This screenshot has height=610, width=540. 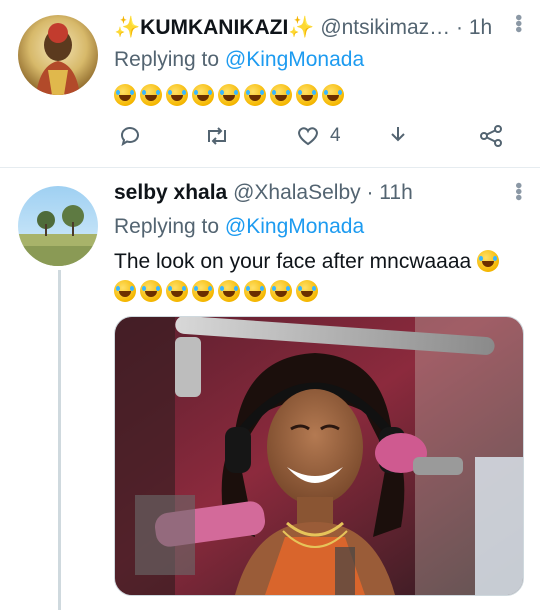 I want to click on tweet-emoji-line, so click(x=218, y=291).